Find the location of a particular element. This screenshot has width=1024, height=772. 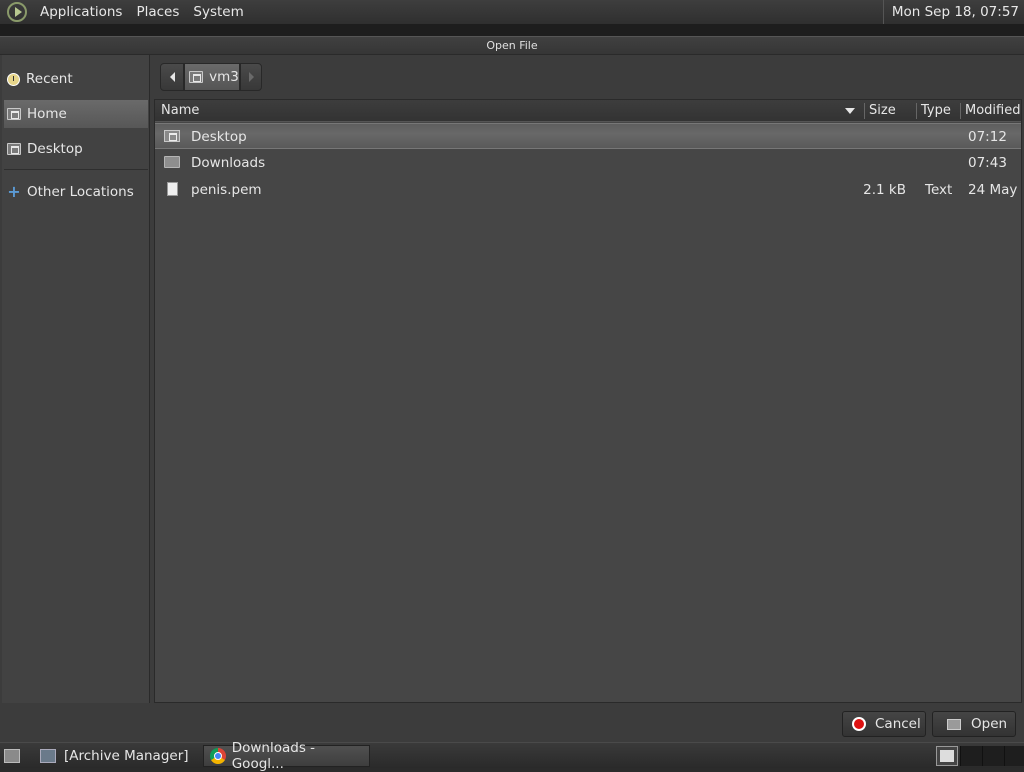

panel-clock: Mon Sep 18, 07:57 is located at coordinates (950, 12).